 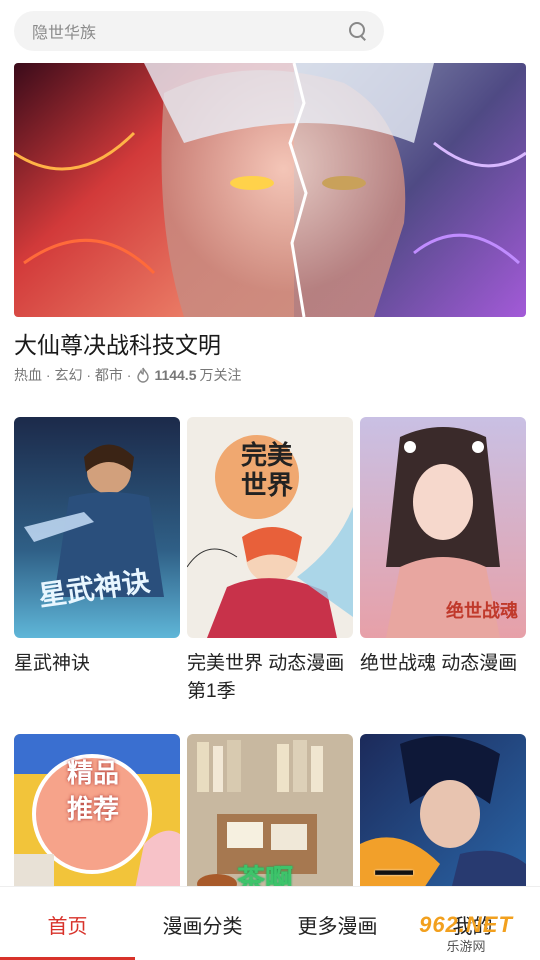 I want to click on search-input: 隐世华族, so click(x=190, y=31).